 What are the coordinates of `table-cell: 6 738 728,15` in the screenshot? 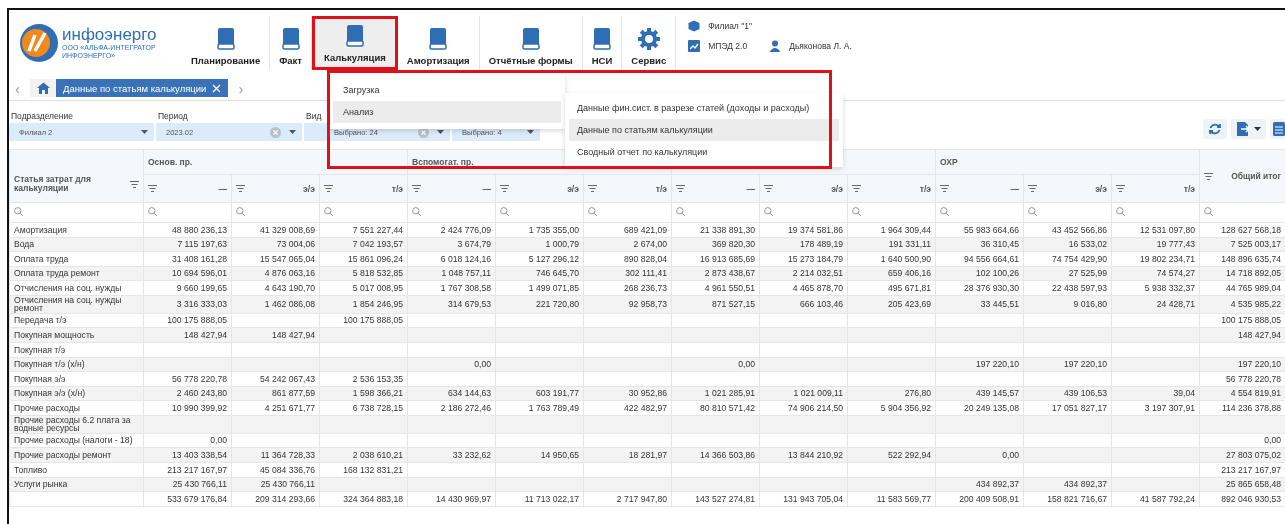 It's located at (363, 408).